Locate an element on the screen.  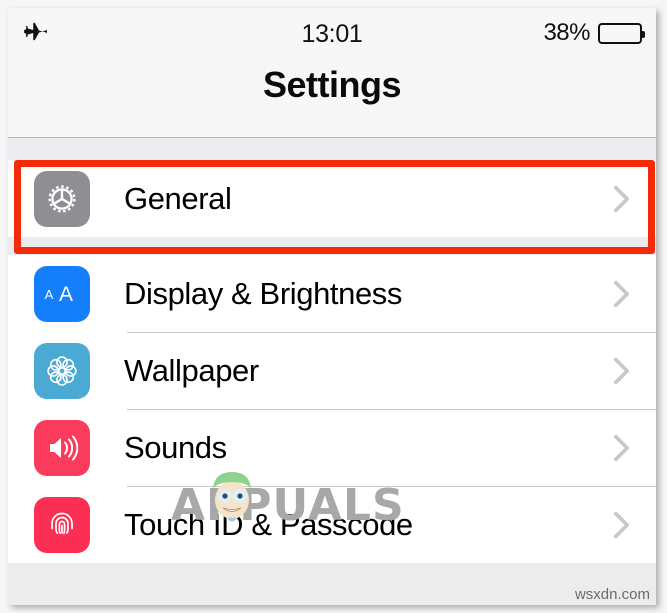
nav-bar: Settings is located at coordinates (332, 98).